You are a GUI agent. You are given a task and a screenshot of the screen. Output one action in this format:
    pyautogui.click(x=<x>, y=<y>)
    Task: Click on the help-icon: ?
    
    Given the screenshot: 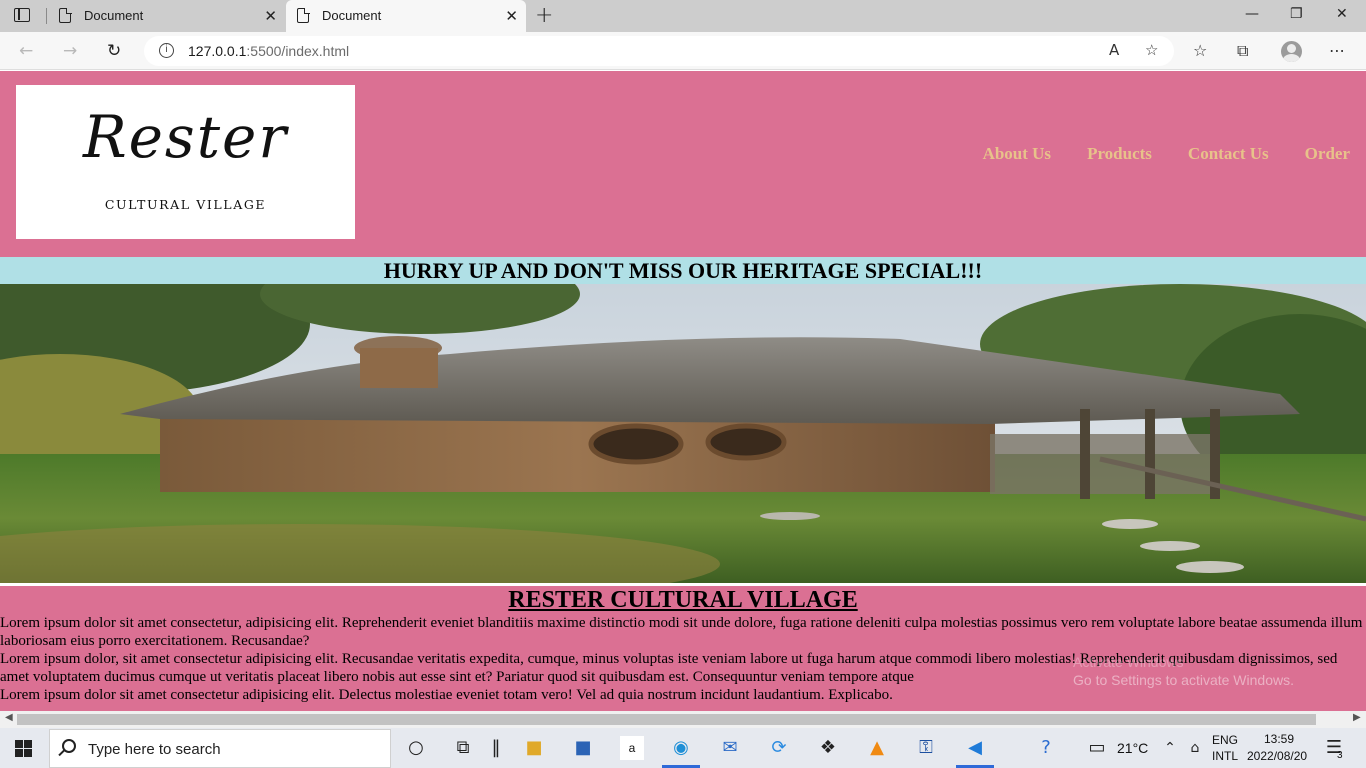 What is the action you would take?
    pyautogui.click(x=1046, y=748)
    